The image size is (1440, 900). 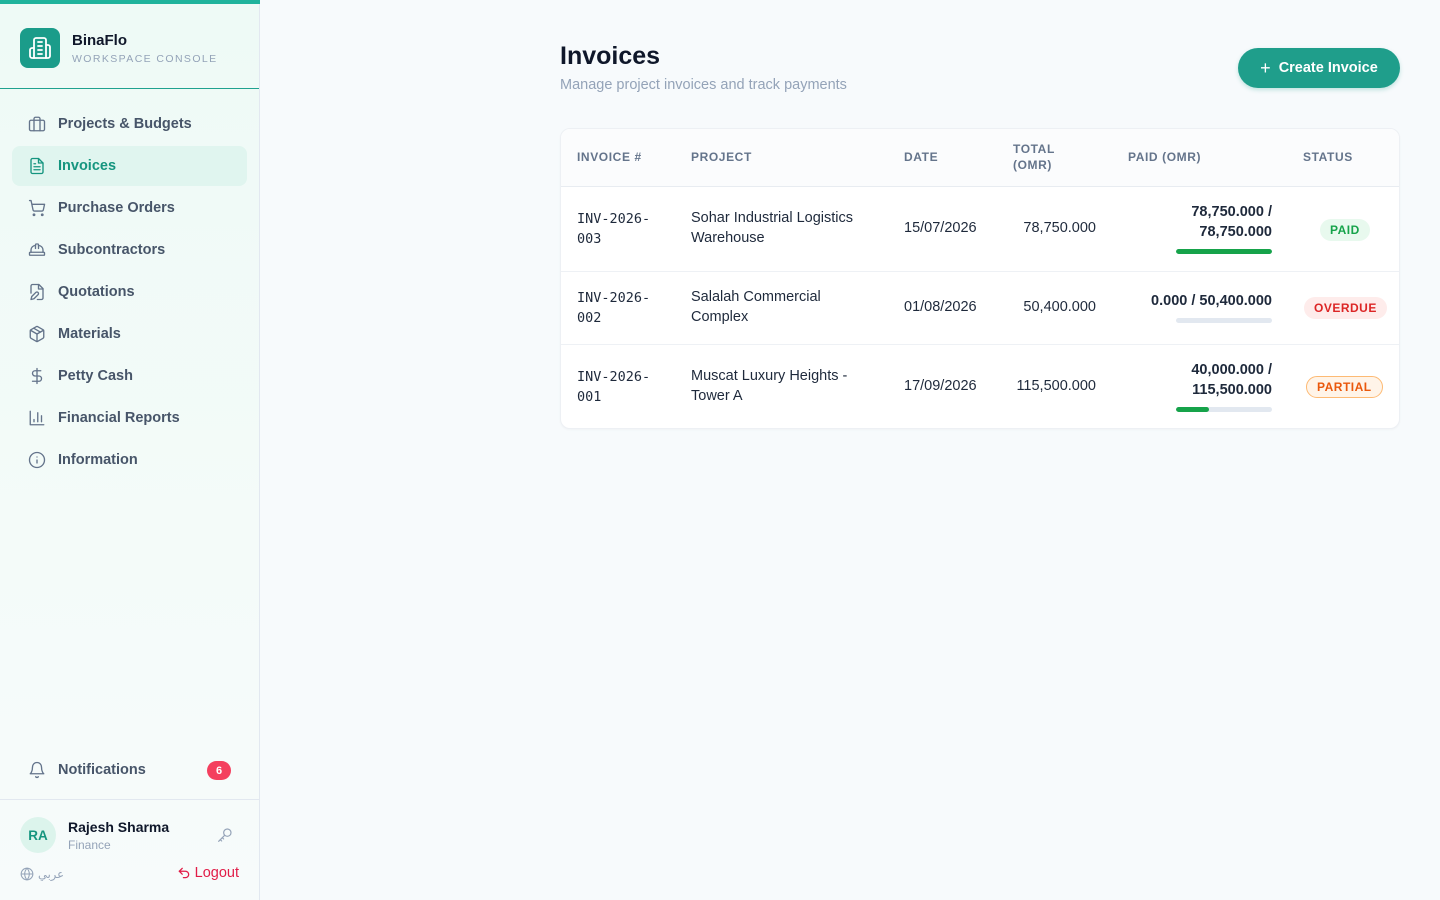 I want to click on invoice-date: 15/07/2026, so click(x=940, y=228).